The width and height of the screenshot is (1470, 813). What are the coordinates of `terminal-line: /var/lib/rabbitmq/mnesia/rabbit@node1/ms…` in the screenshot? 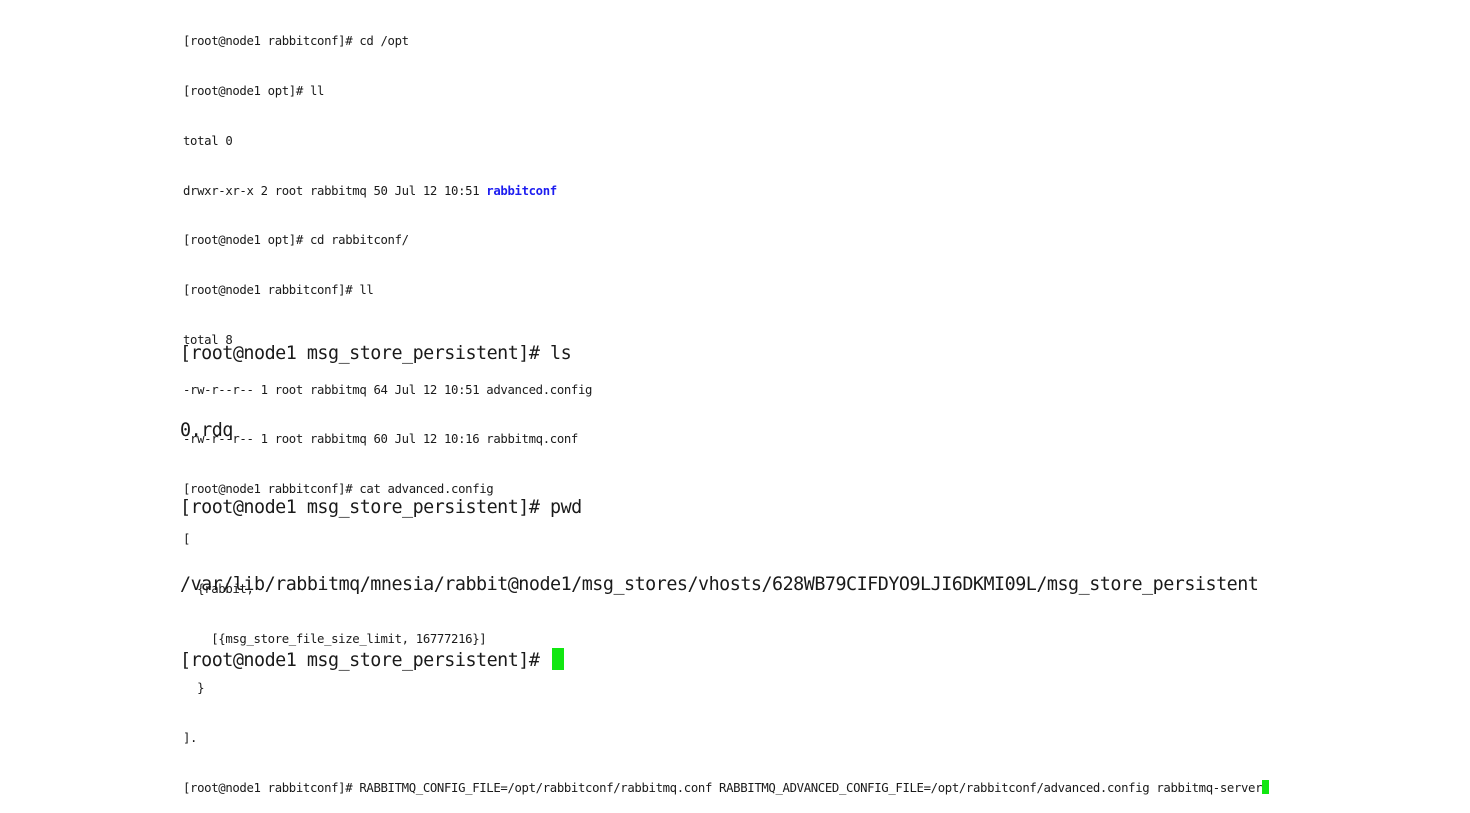 It's located at (719, 584).